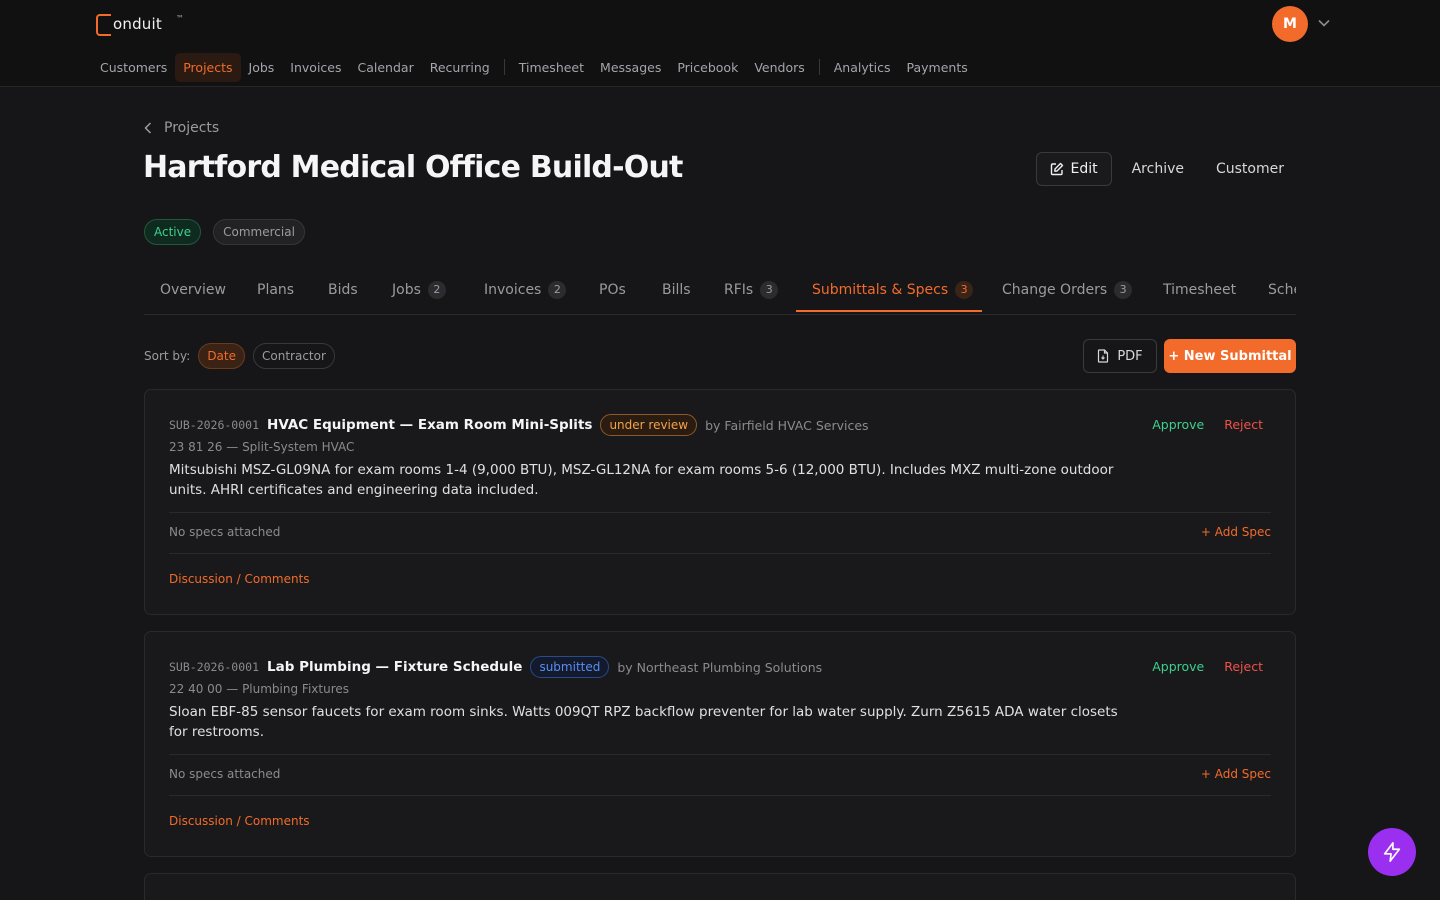 The height and width of the screenshot is (900, 1440). Describe the element at coordinates (707, 67) in the screenshot. I see `nav-pricebook: Pricebook` at that location.